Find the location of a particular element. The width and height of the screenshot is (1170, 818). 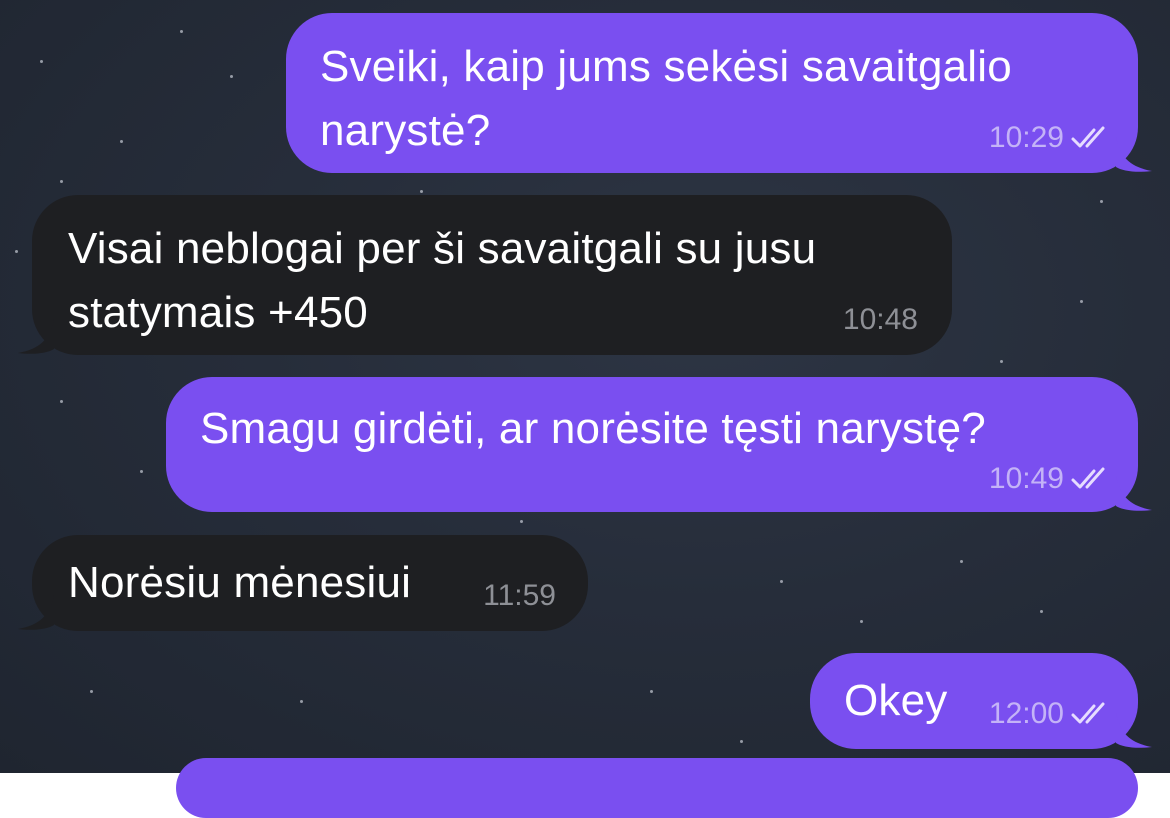

message-meta: 12:00 is located at coordinates (1049, 714).